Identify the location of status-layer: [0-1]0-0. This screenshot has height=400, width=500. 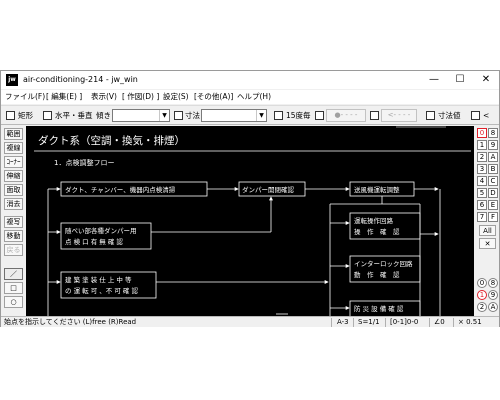
(404, 322).